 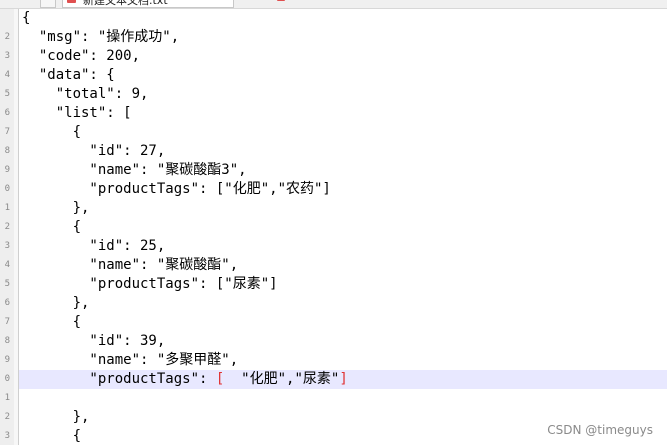 I want to click on code-text: "name": "聚碳酸酯3",, so click(x=134, y=170).